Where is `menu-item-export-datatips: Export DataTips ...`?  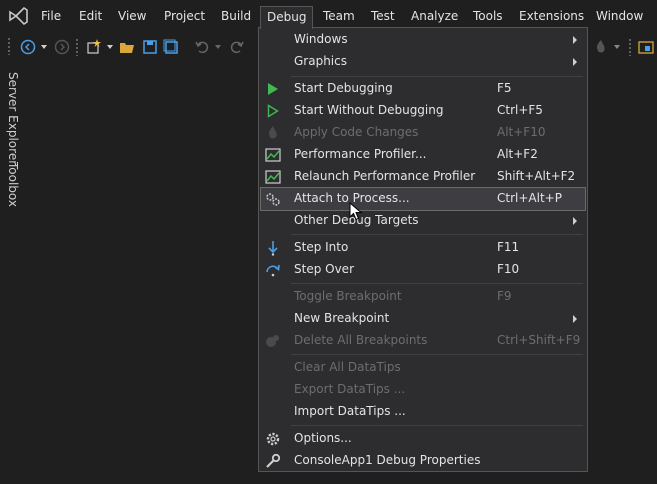 menu-item-export-datatips: Export DataTips ... is located at coordinates (423, 390).